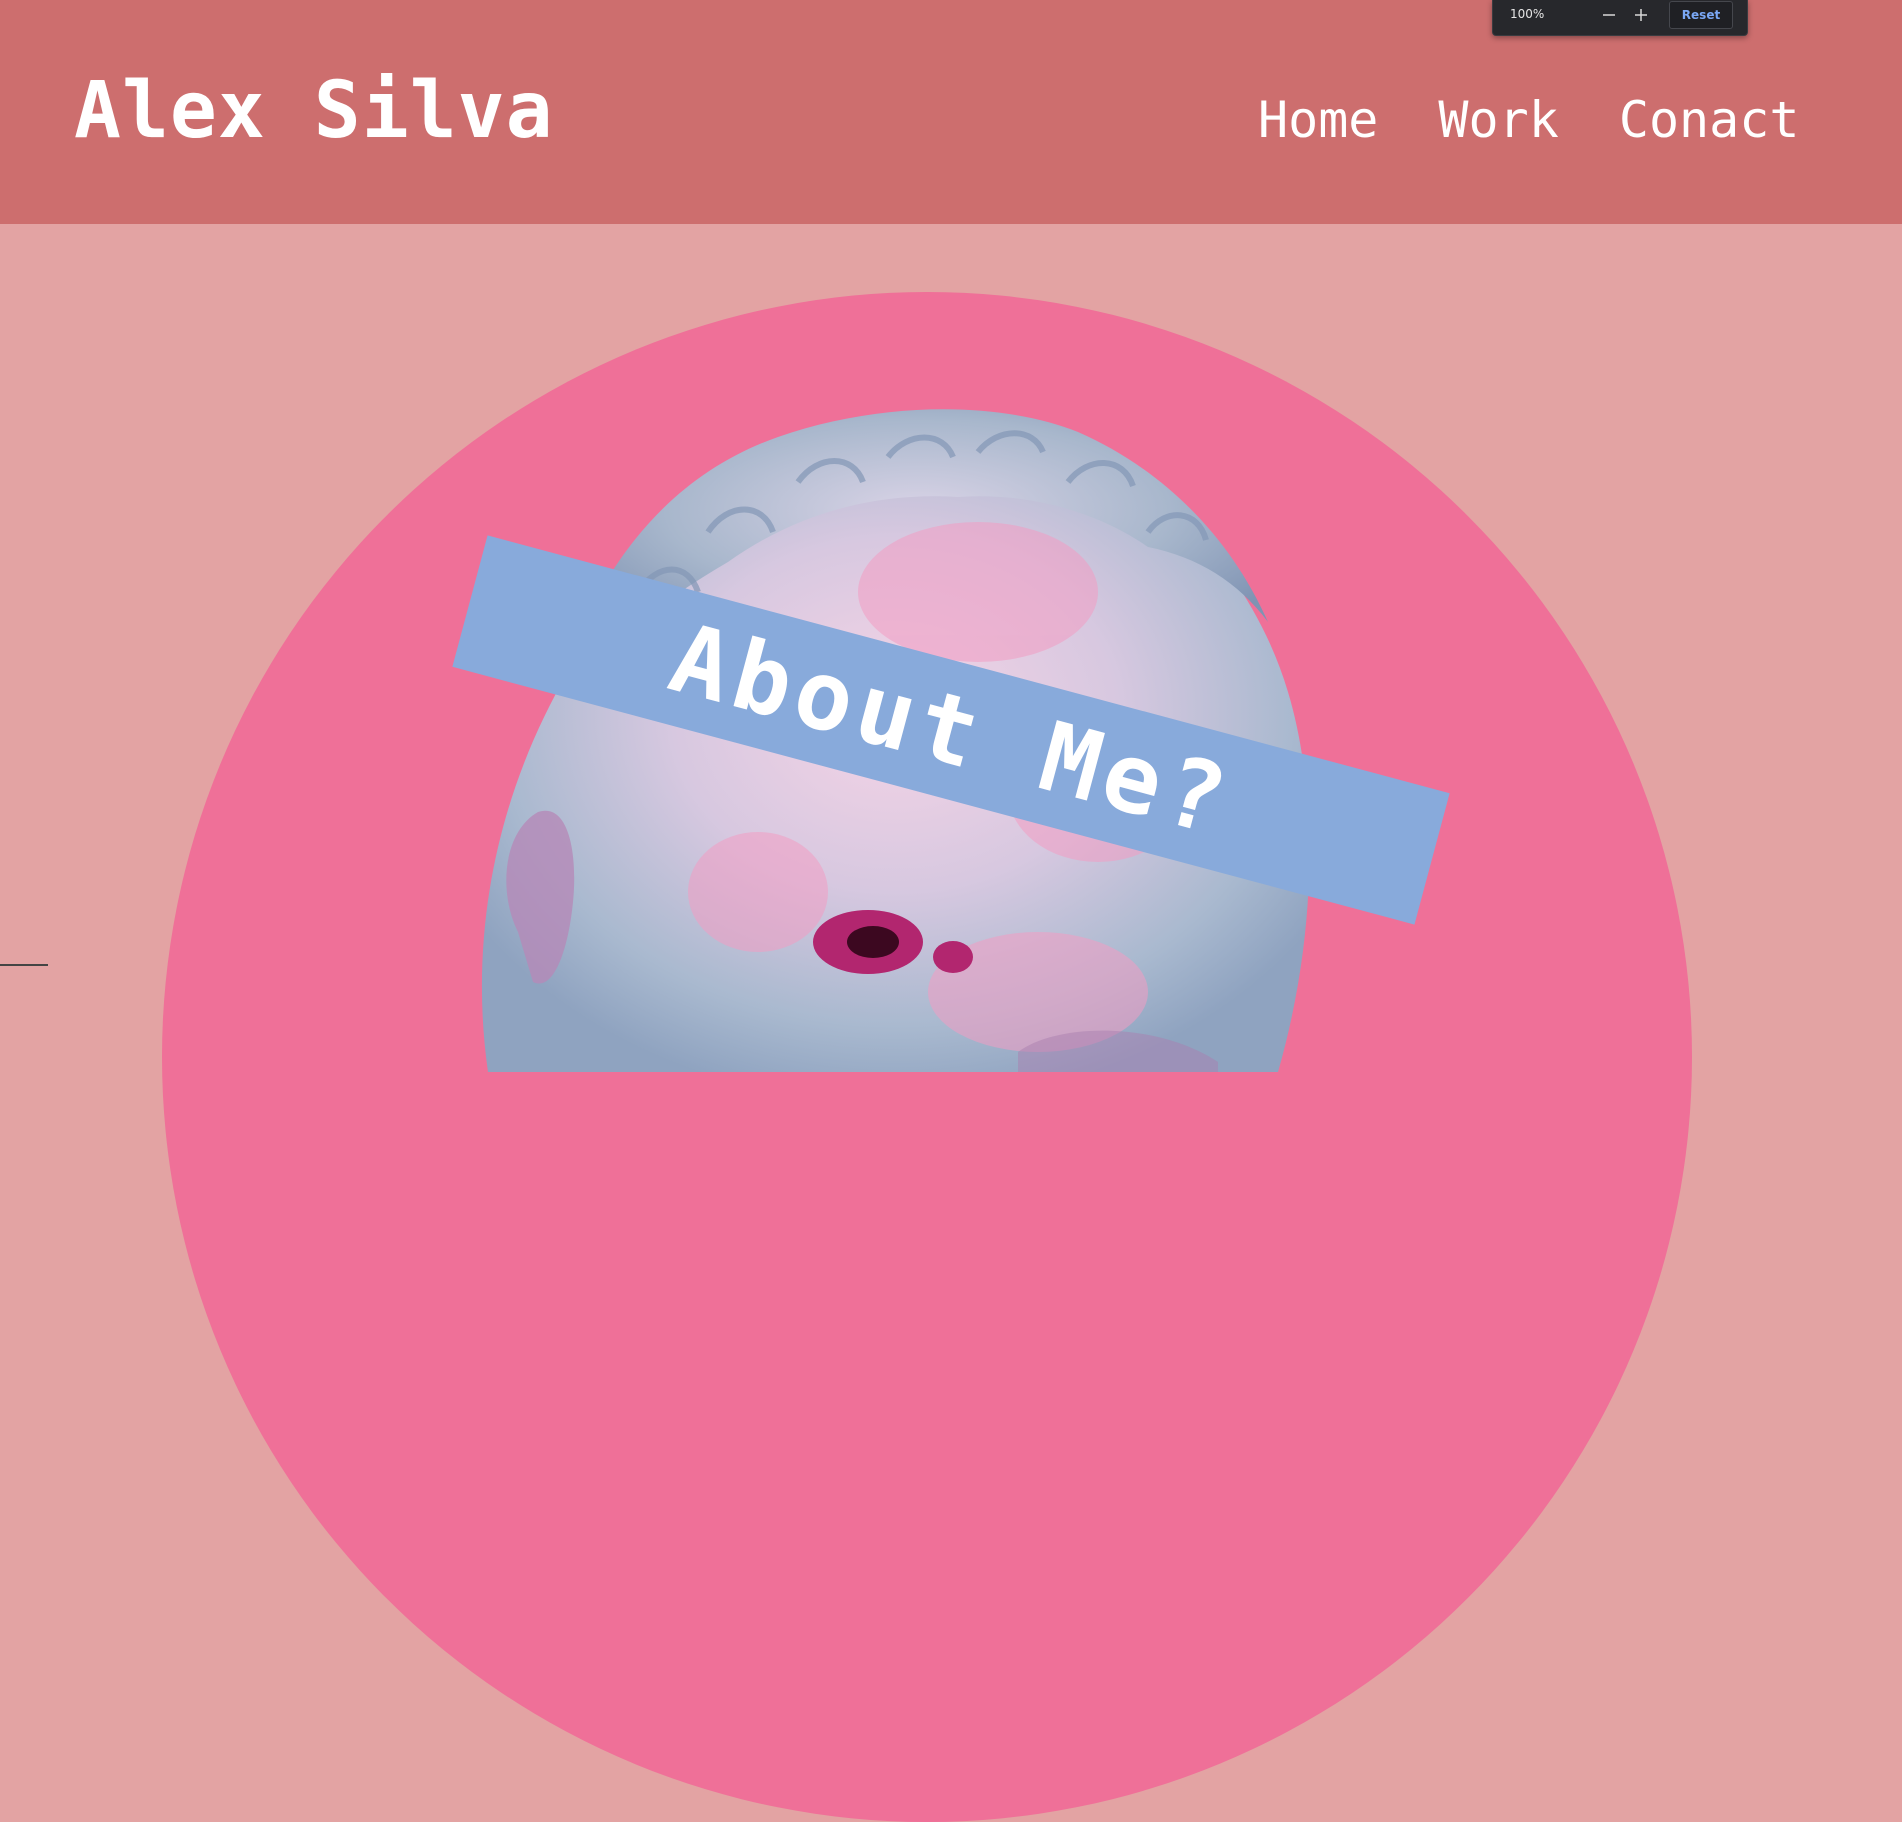 The height and width of the screenshot is (1822, 1902). I want to click on nav-link-contact: Conact, so click(1709, 120).